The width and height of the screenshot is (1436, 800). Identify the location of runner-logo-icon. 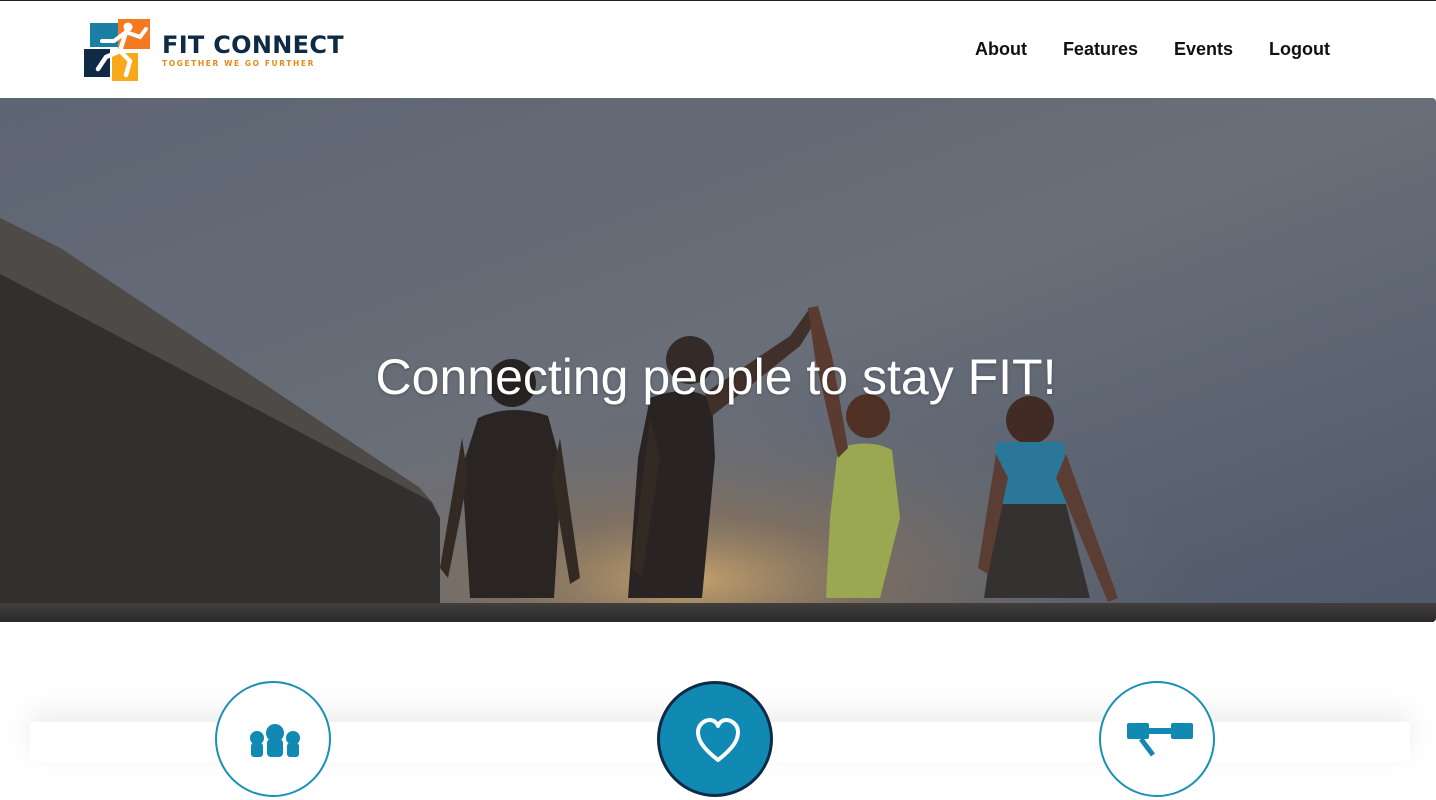
(117, 50).